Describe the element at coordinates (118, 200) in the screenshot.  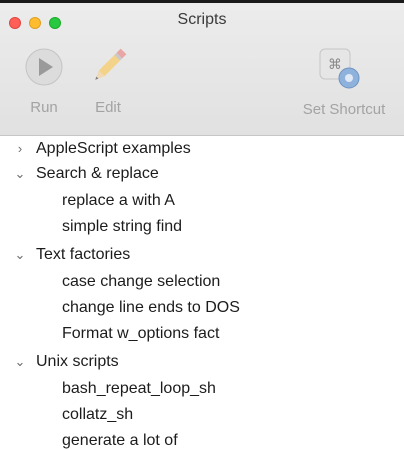
I see `script-label: replace a with A` at that location.